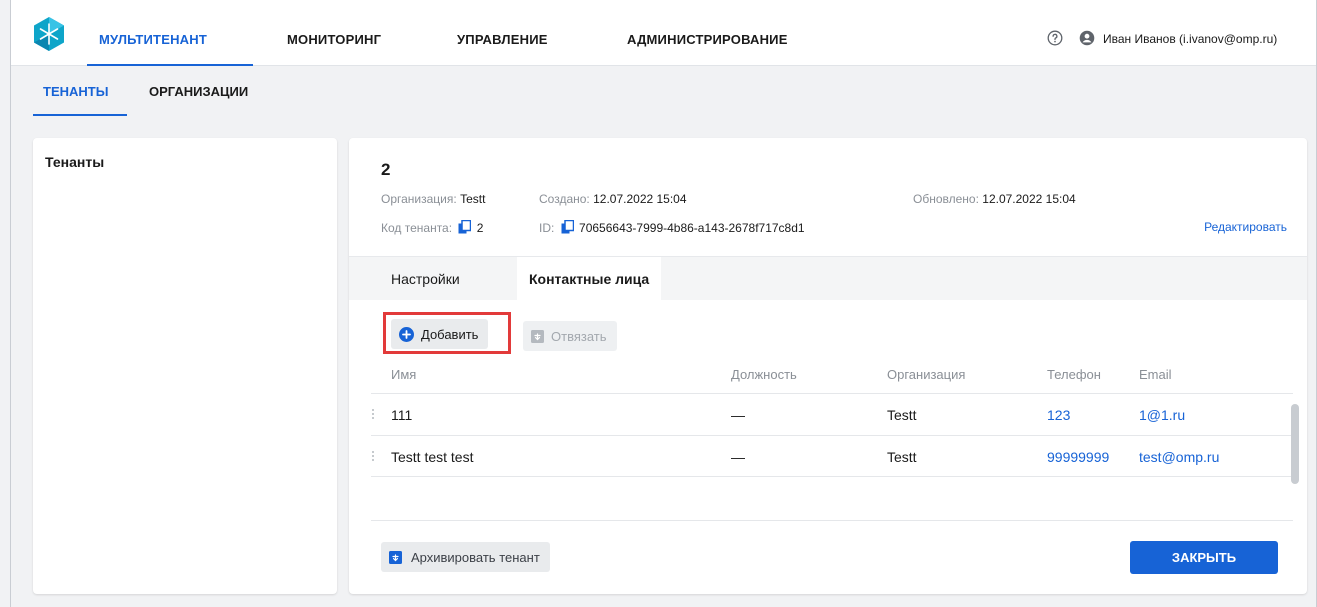 This screenshot has height=607, width=1317. I want to click on unlink-contact-button: Отвязать, so click(570, 336).